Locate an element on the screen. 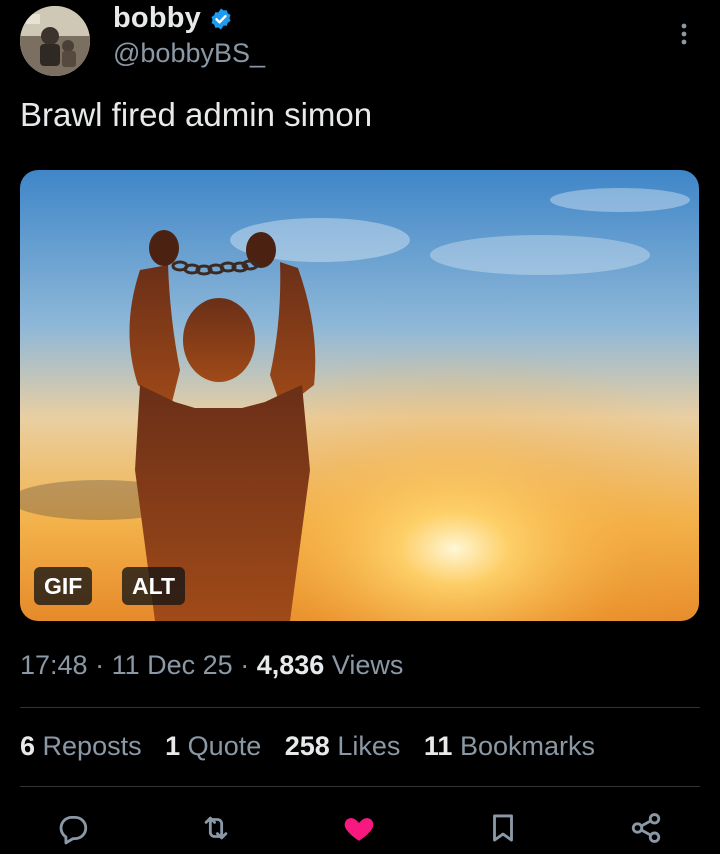  bookmarks-label: Bookmarks is located at coordinates (527, 746).